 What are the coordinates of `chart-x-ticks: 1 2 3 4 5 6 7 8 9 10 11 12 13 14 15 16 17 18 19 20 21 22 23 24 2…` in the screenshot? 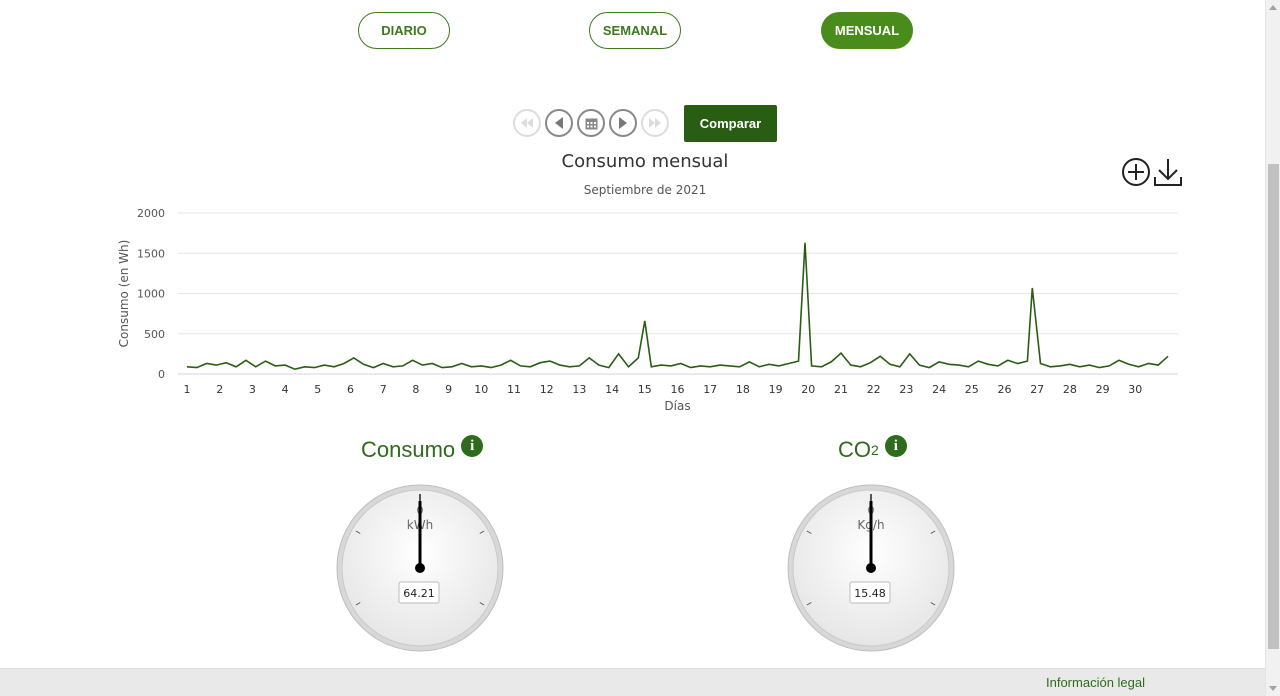 It's located at (663, 389).